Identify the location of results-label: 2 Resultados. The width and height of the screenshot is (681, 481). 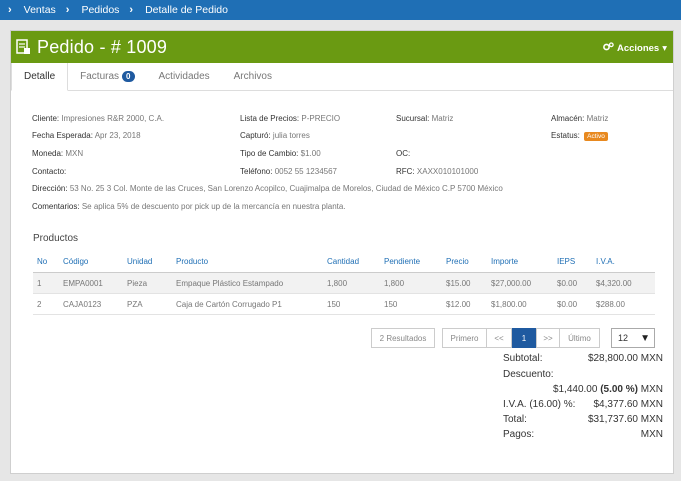
(403, 338).